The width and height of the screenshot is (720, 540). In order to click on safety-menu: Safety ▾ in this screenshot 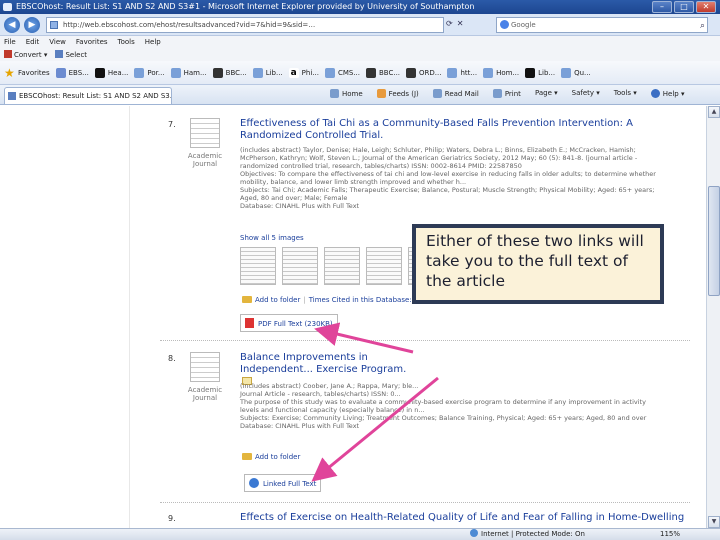, I will do `click(586, 93)`.